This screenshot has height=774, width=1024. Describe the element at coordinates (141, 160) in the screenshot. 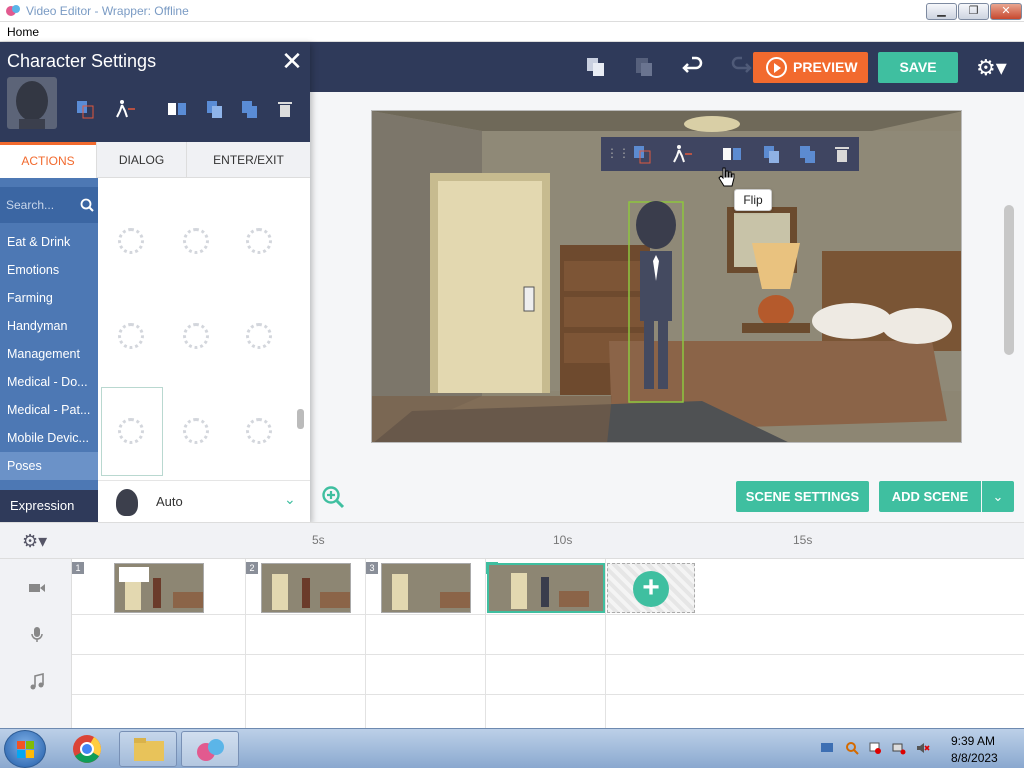

I see `tab-dialog: DIALOG` at that location.